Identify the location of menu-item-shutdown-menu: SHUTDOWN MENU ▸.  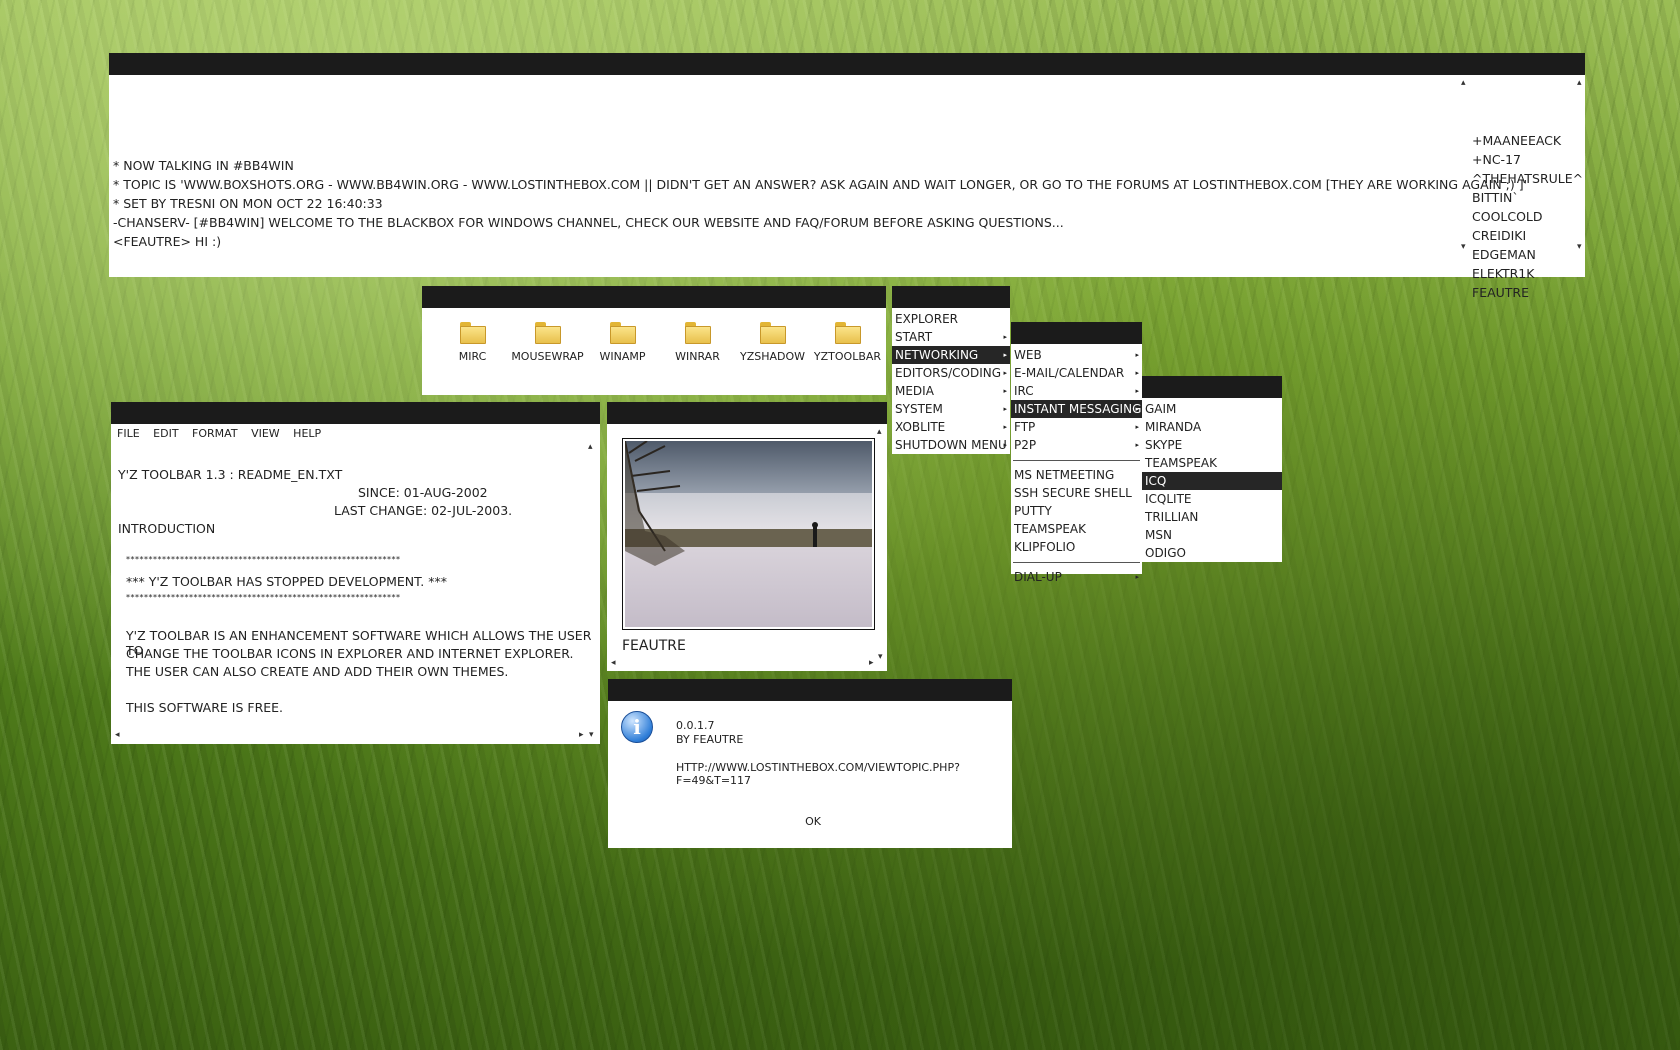
(951, 445).